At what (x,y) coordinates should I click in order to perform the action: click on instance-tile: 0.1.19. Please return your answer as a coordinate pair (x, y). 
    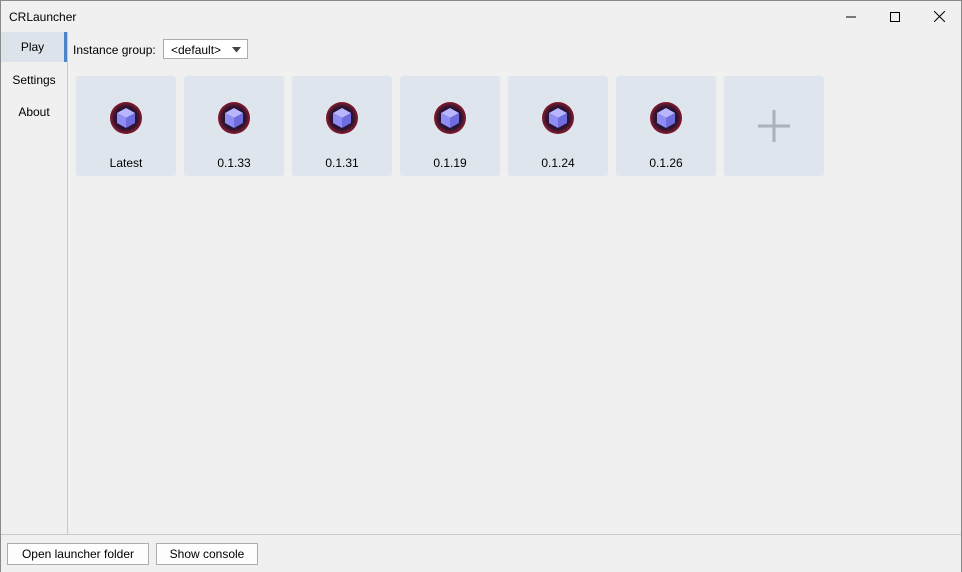
    Looking at the image, I should click on (450, 126).